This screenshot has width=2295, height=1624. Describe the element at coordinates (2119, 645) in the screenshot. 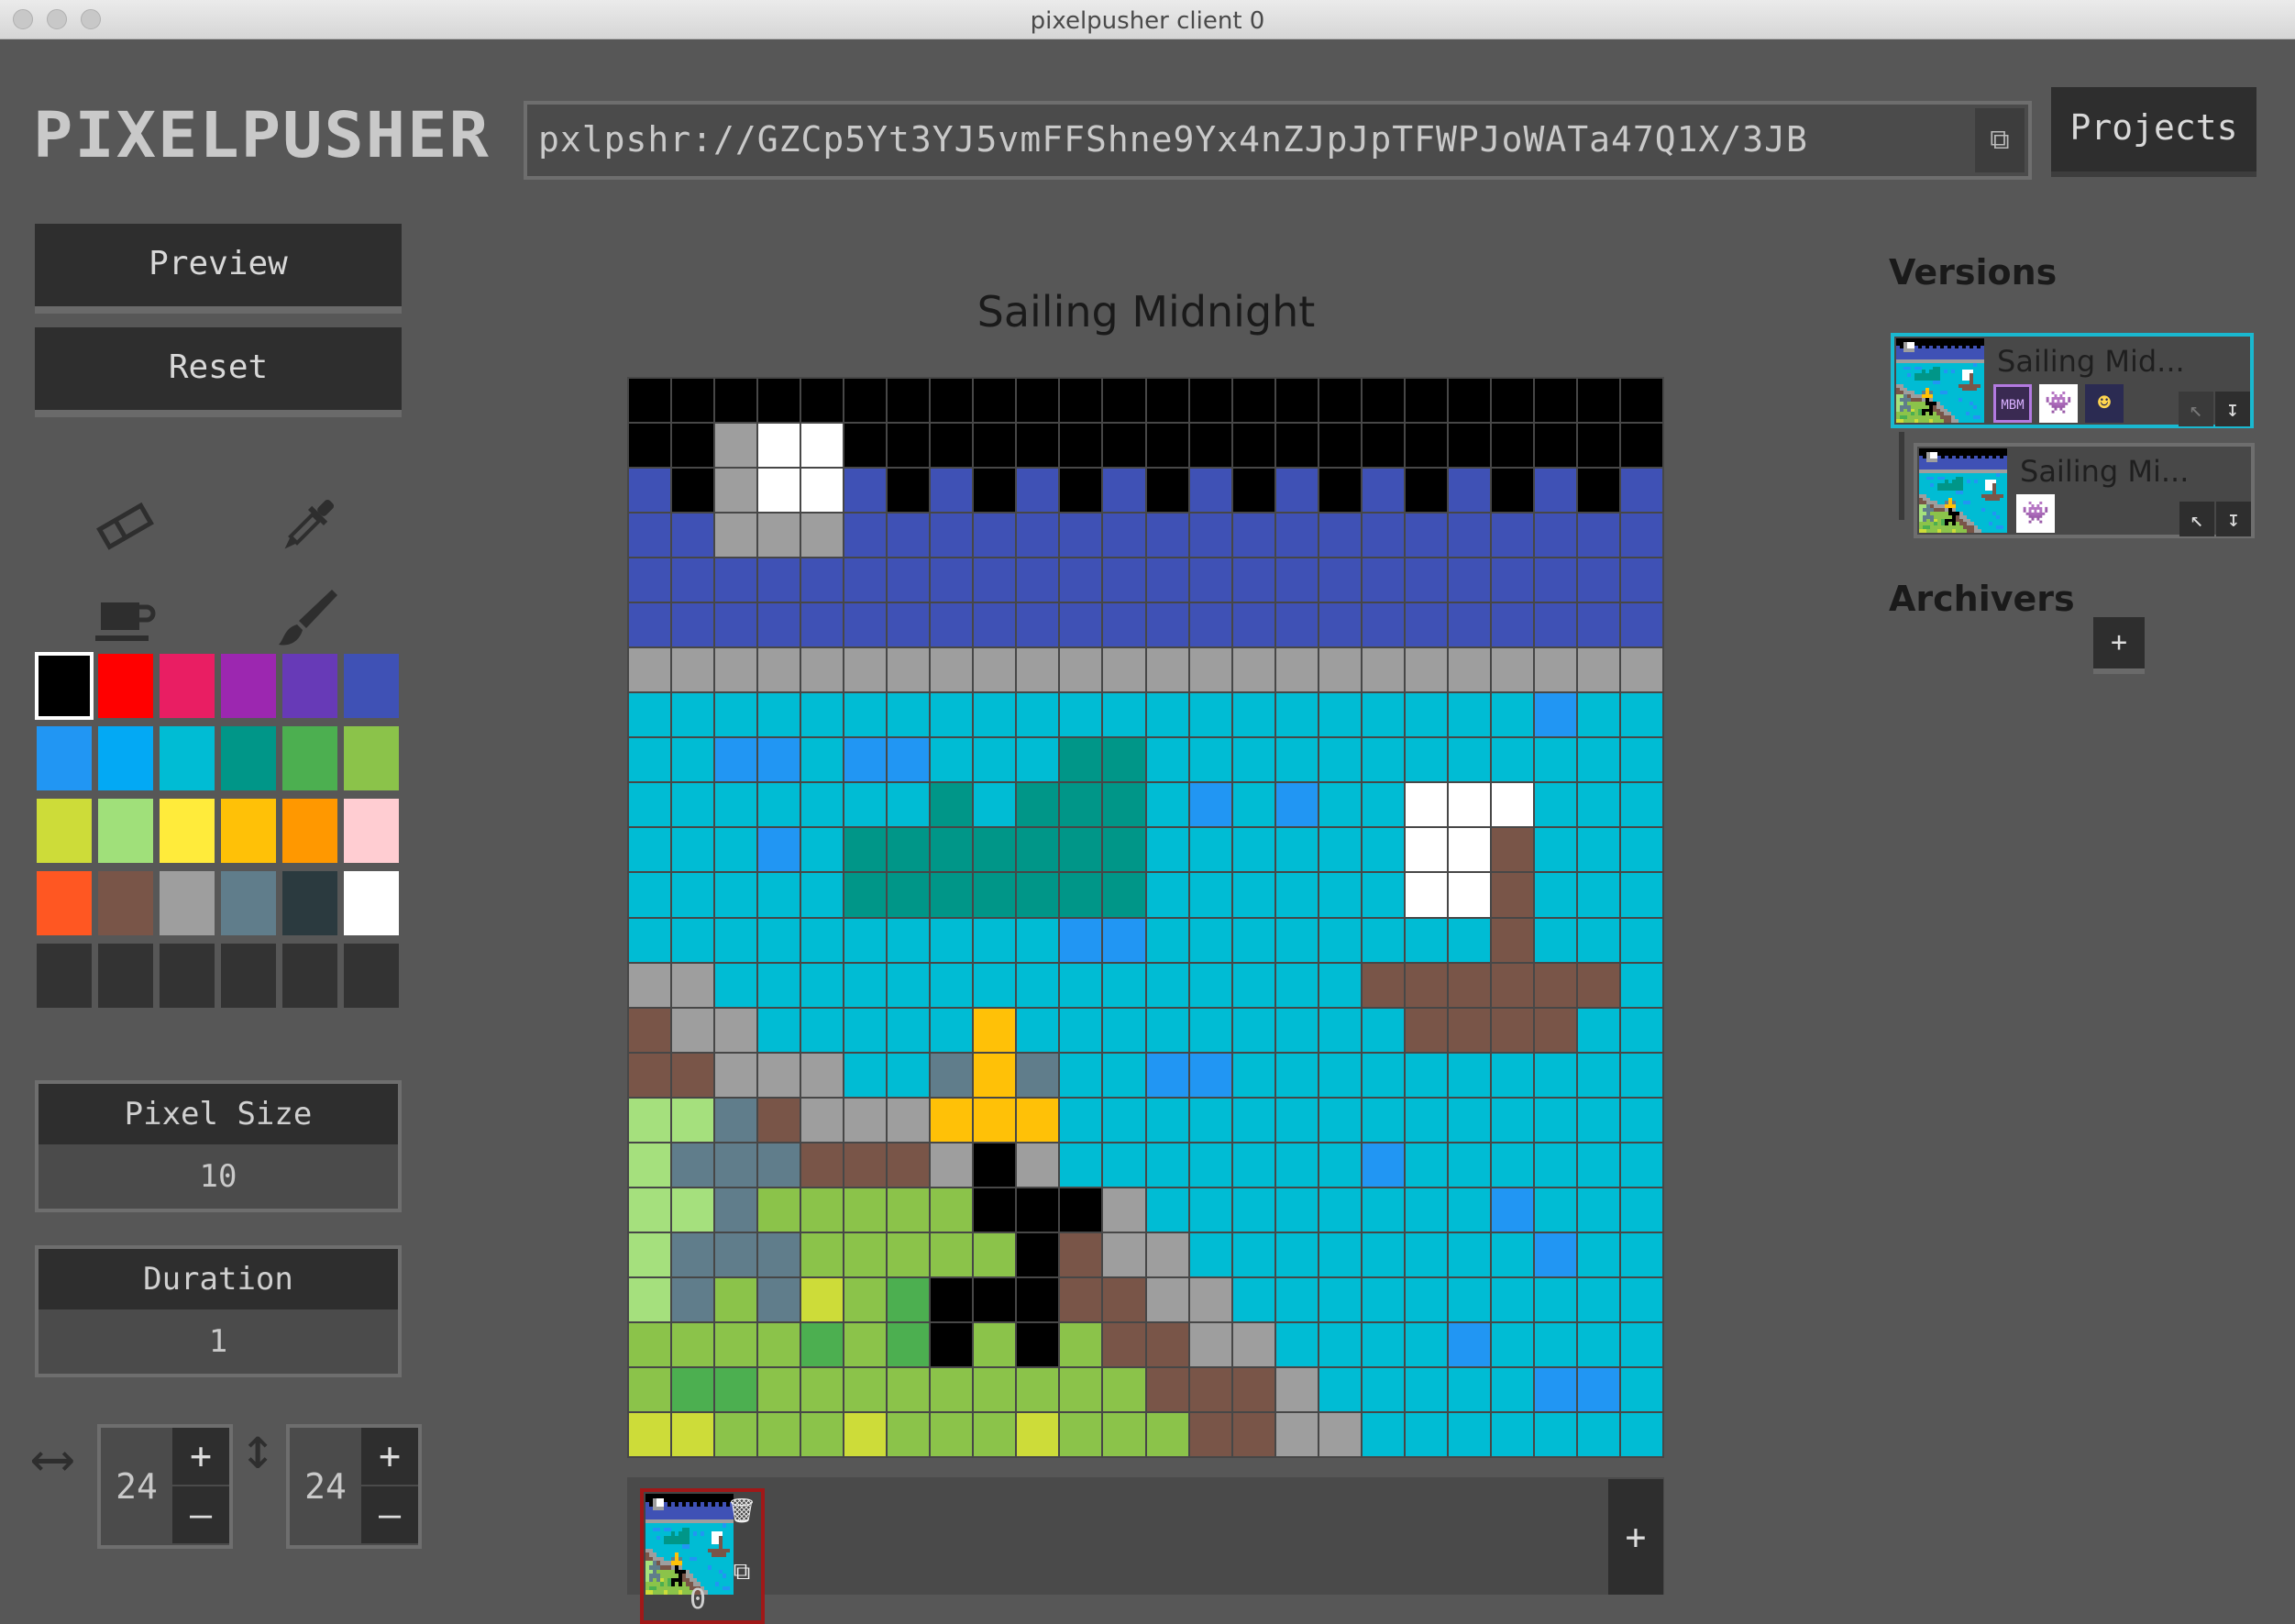

I see `add-archiver-button: +` at that location.